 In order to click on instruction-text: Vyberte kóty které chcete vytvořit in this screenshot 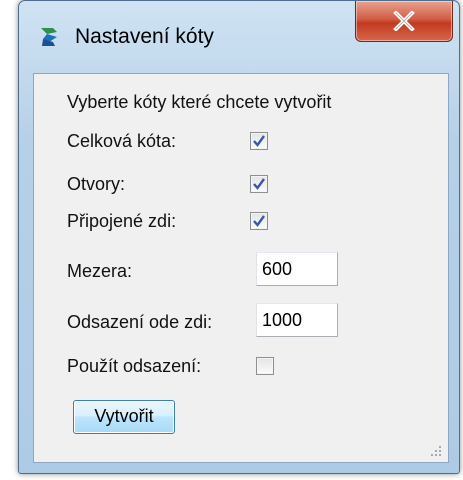, I will do `click(199, 102)`.